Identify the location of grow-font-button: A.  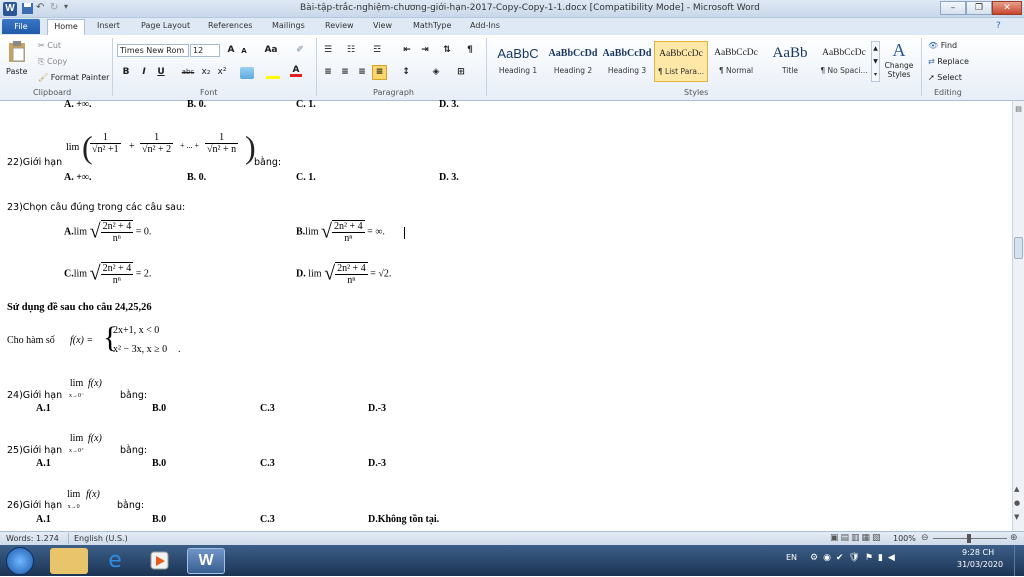
(231, 50).